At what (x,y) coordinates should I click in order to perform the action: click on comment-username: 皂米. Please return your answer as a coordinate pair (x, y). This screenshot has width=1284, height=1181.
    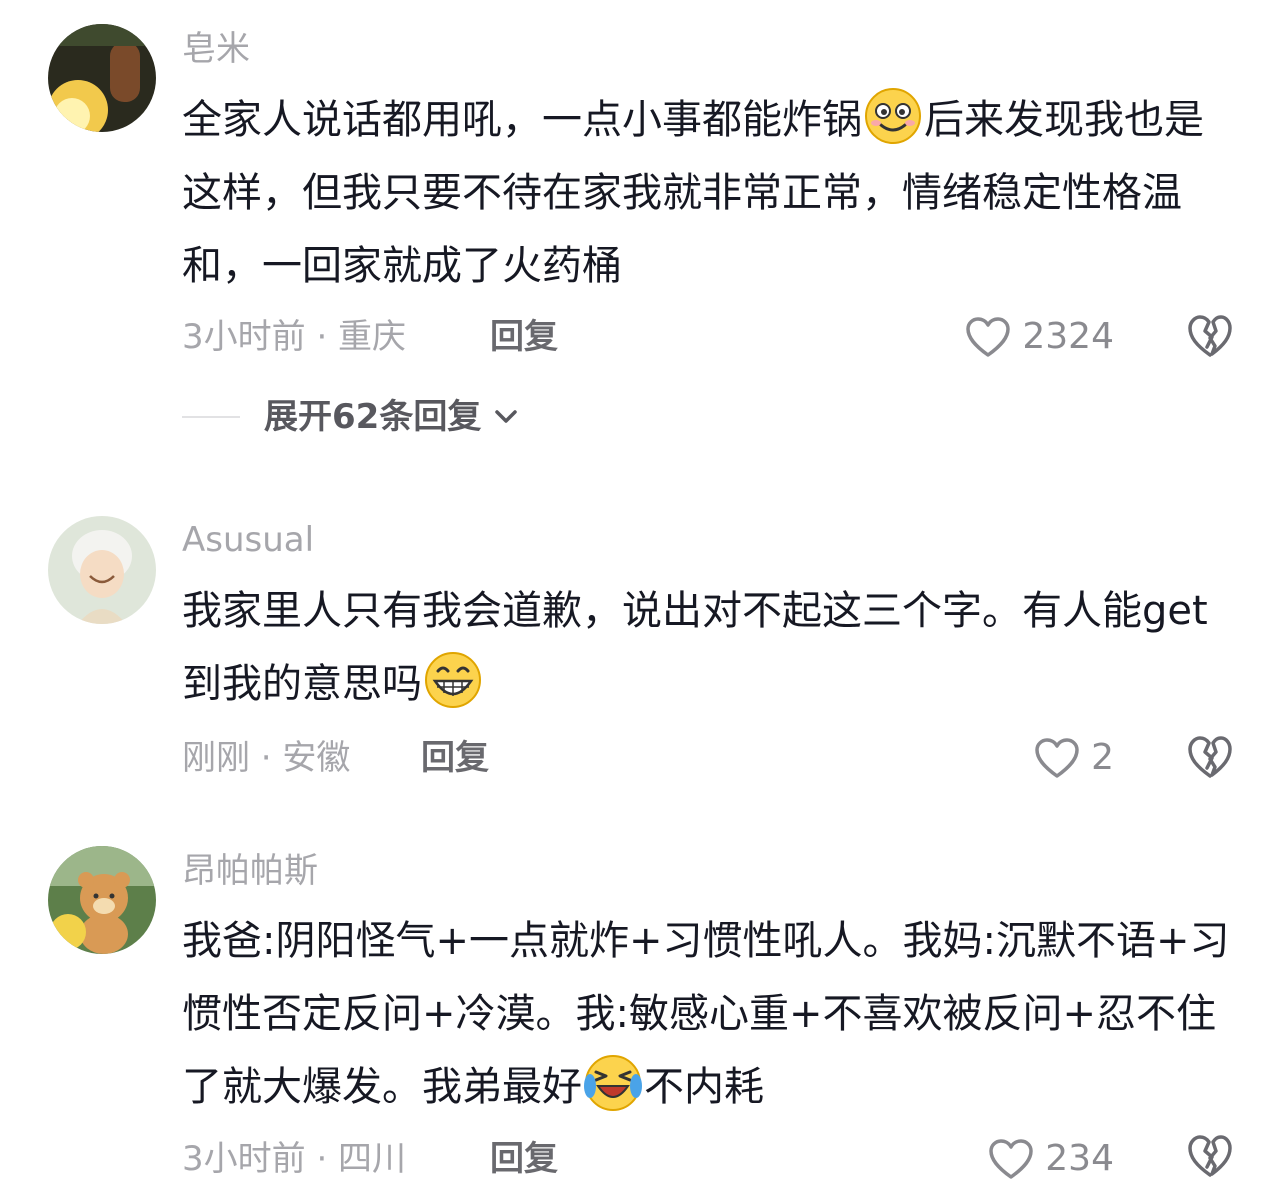
    Looking at the image, I should click on (216, 49).